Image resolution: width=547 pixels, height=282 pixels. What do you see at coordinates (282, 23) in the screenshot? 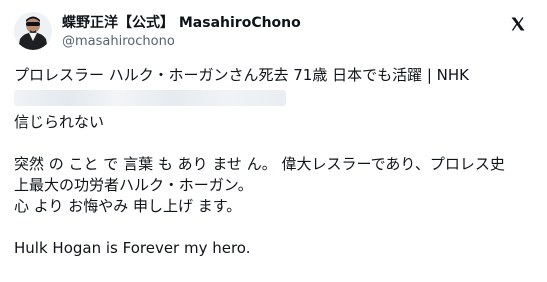
I see `display-name: 蝶野正洋【公式】 MasahiroChono` at bounding box center [282, 23].